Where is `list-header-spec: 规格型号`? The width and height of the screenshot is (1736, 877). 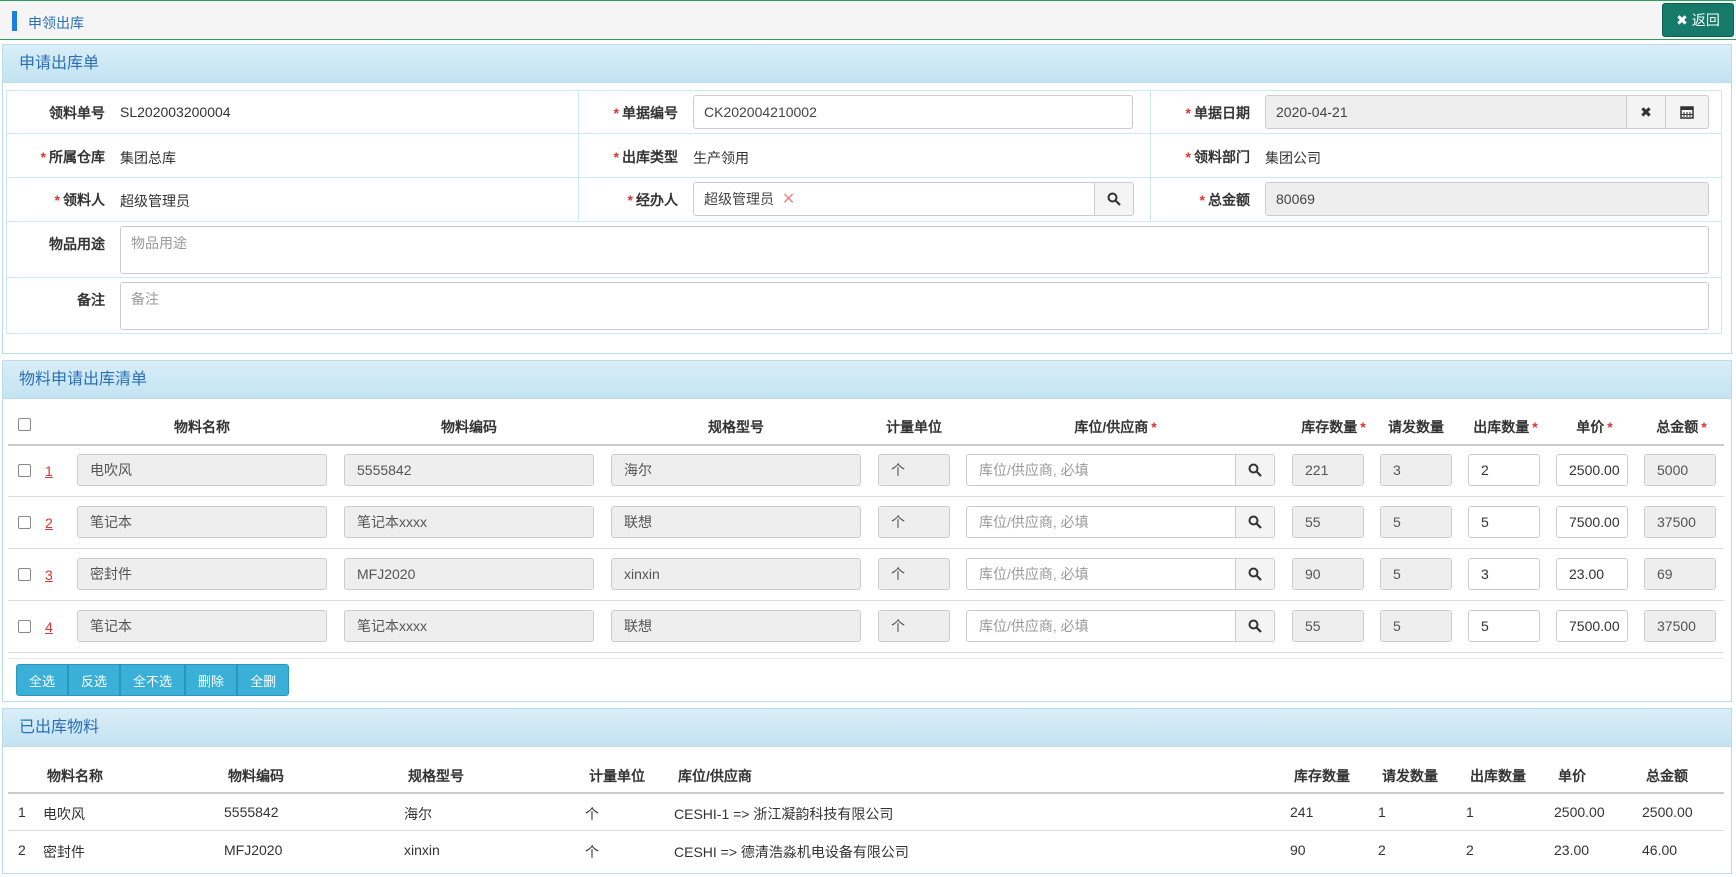 list-header-spec: 规格型号 is located at coordinates (736, 427).